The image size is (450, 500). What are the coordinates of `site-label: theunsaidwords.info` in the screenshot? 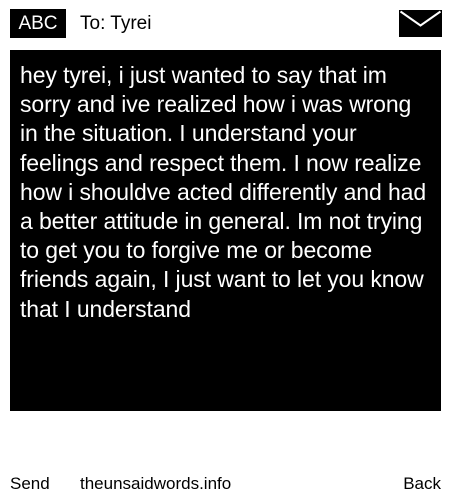 It's located at (156, 483).